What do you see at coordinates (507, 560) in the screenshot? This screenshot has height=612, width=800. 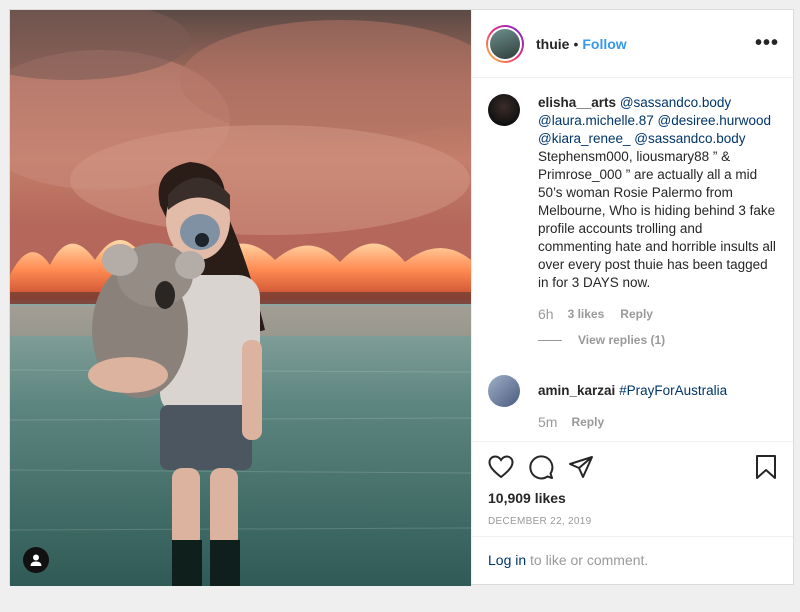 I see `login-link: Log in` at bounding box center [507, 560].